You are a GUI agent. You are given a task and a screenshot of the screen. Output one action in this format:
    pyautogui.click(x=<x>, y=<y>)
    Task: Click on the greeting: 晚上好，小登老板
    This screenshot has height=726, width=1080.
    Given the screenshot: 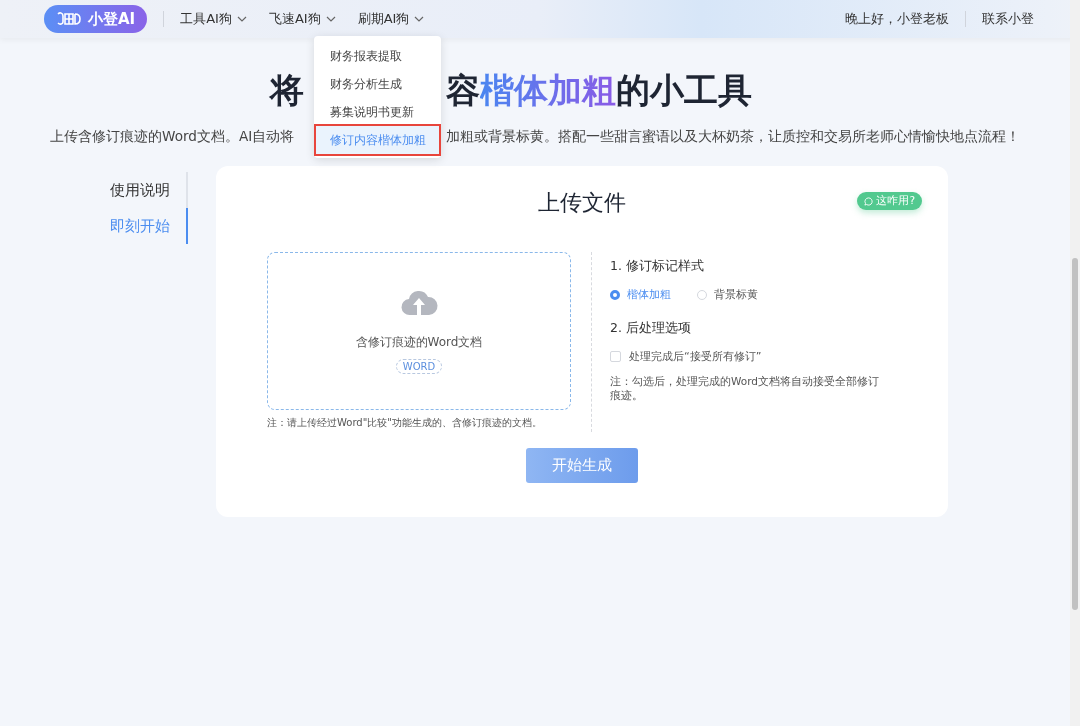 What is the action you would take?
    pyautogui.click(x=897, y=19)
    